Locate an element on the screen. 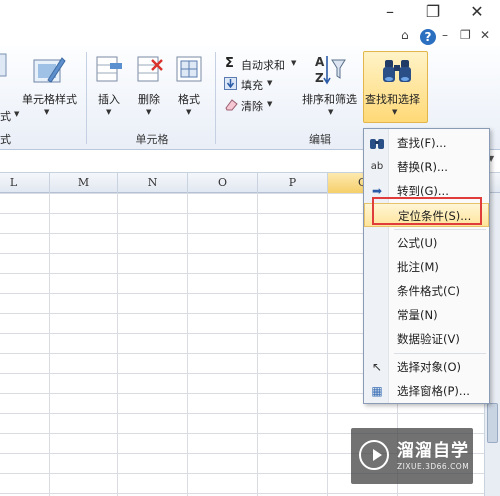 The image size is (500, 496). delete-button: 删除 is located at coordinates (149, 99).